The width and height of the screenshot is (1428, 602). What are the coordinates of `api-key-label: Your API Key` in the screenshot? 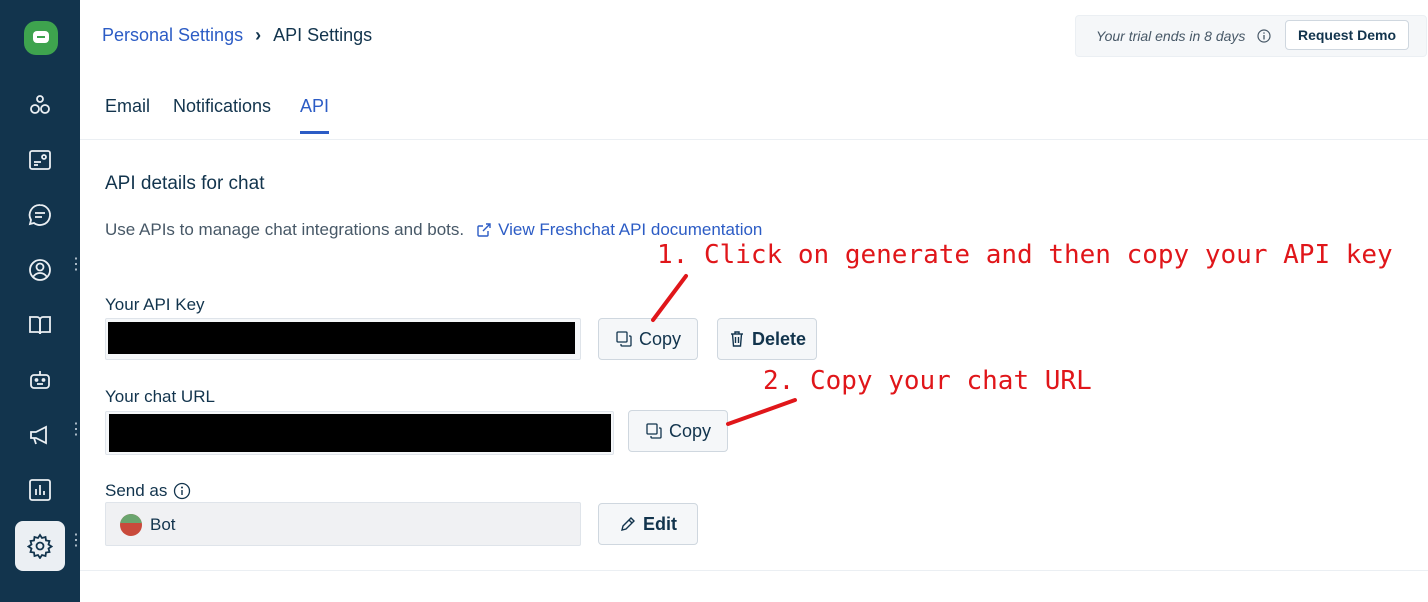 It's located at (155, 304).